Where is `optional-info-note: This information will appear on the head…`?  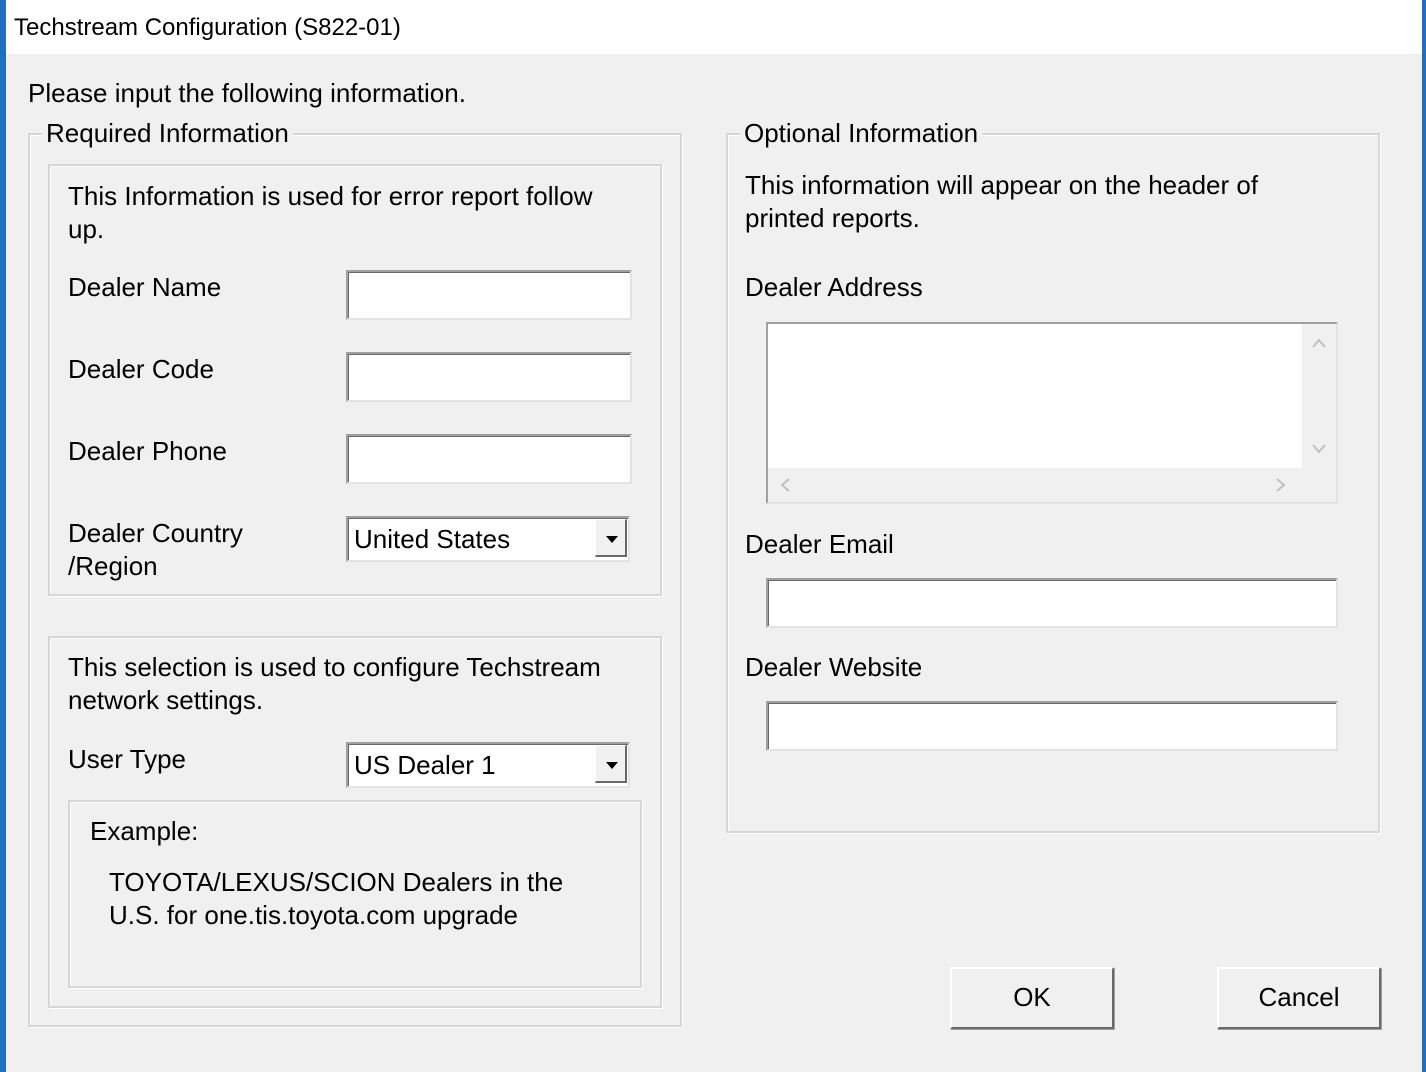
optional-info-note: This information will appear on the head… is located at coordinates (1002, 201).